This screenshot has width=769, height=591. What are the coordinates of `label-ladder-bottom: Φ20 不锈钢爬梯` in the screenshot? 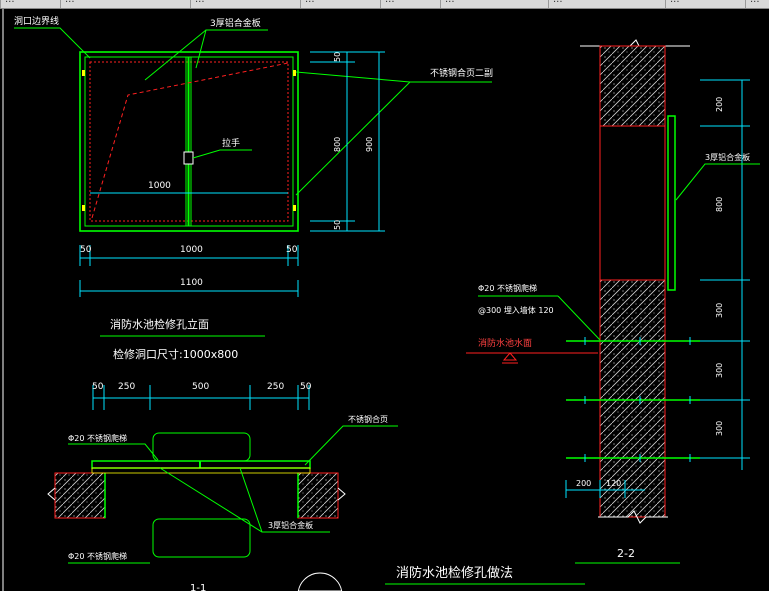 It's located at (97, 556).